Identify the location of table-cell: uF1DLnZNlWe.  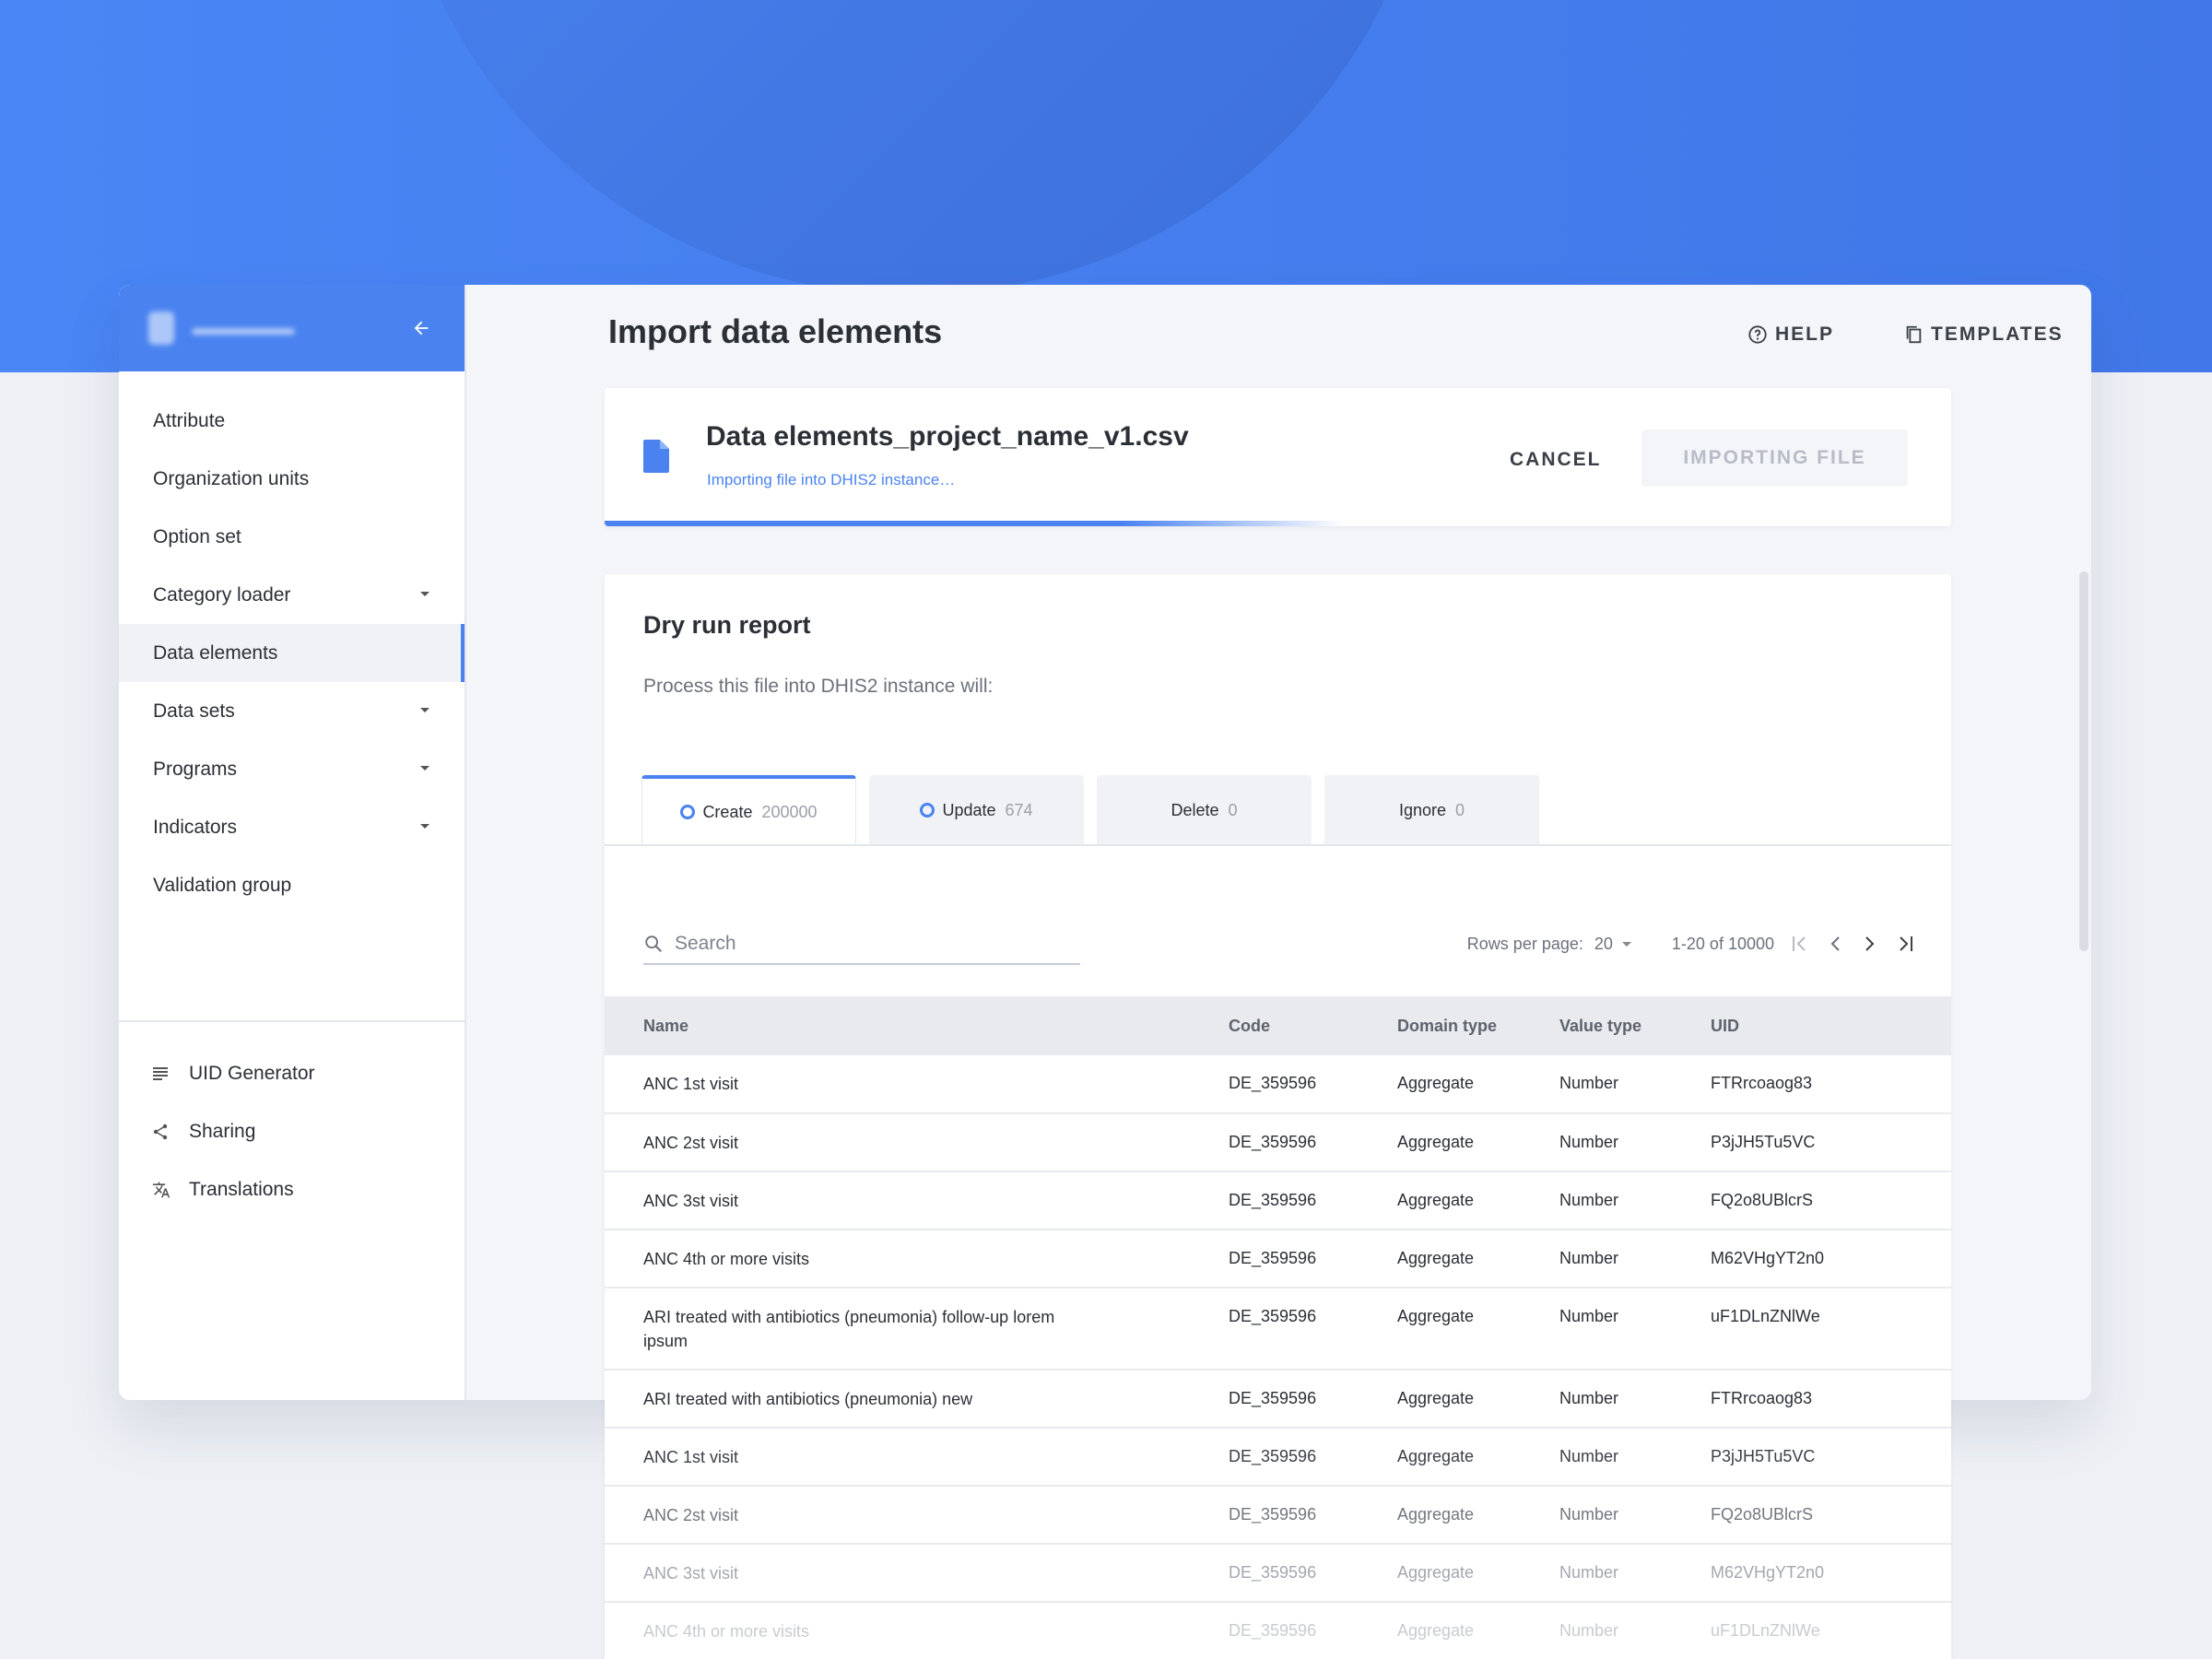
(1831, 1630).